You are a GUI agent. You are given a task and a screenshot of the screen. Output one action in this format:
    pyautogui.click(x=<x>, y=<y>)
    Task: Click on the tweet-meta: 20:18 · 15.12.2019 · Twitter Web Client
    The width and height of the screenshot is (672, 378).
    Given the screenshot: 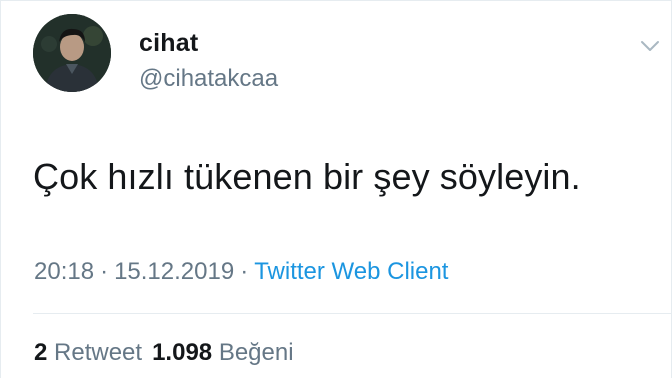 What is the action you would take?
    pyautogui.click(x=241, y=272)
    